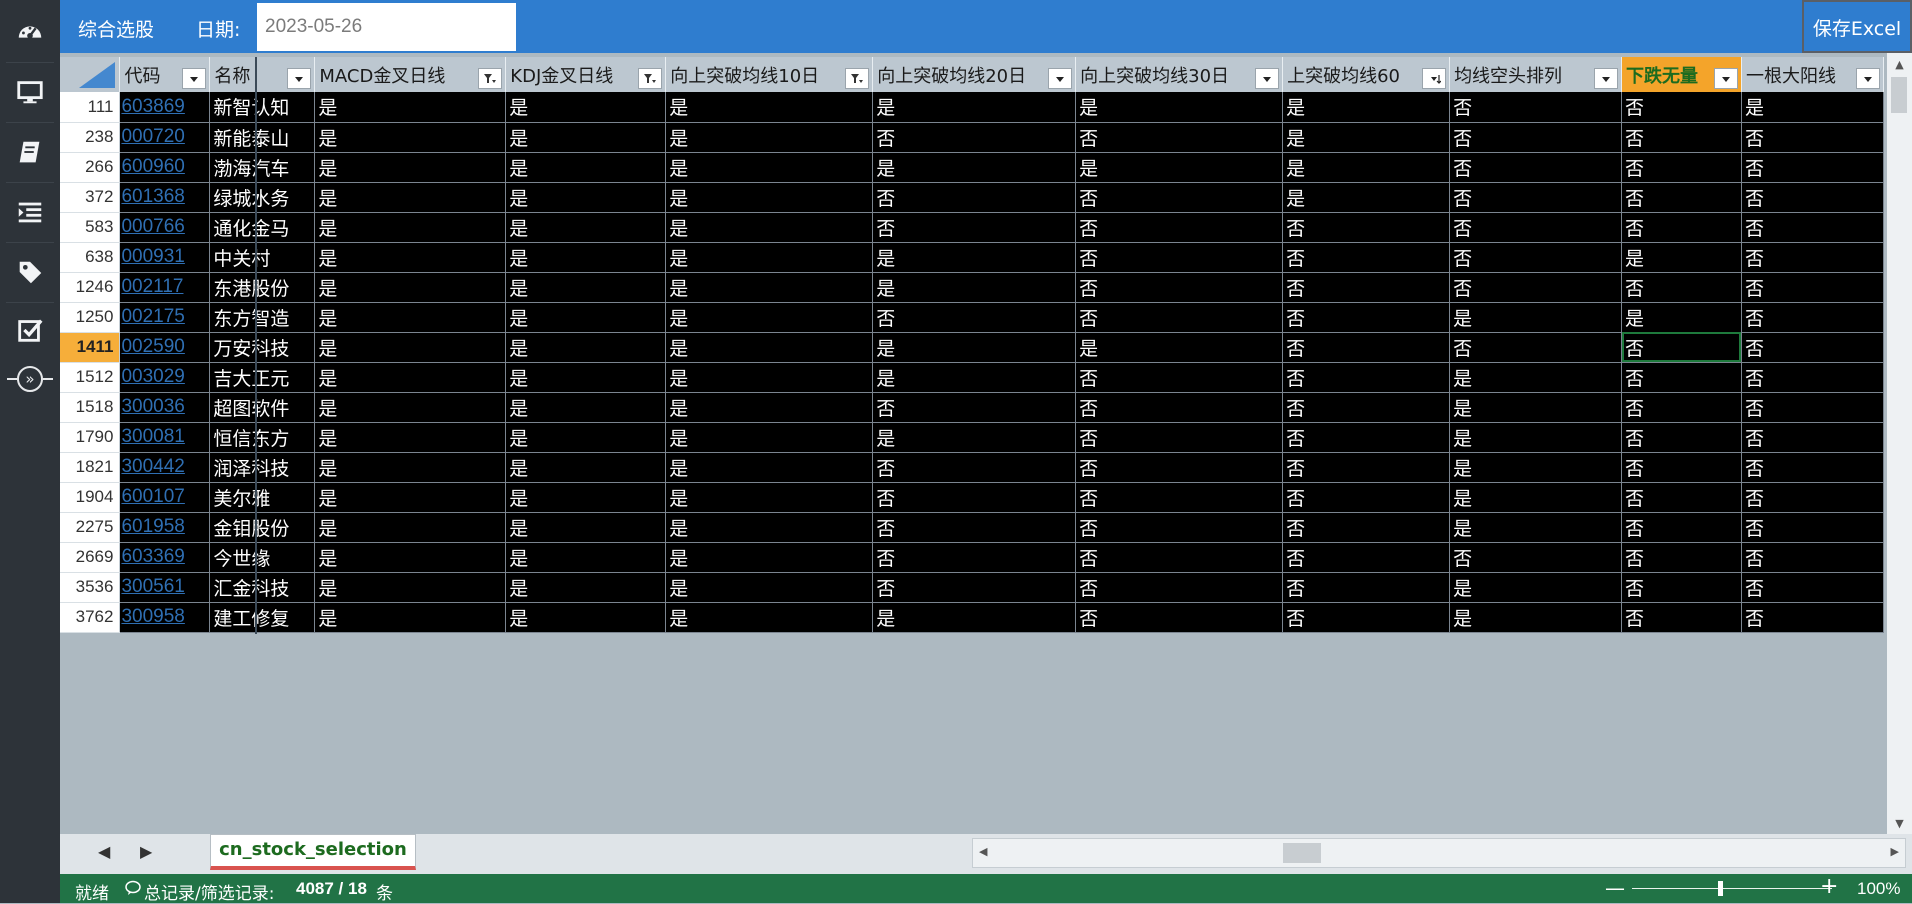 The width and height of the screenshot is (1912, 904). I want to click on stock-name-cell: 通化金马, so click(262, 227).